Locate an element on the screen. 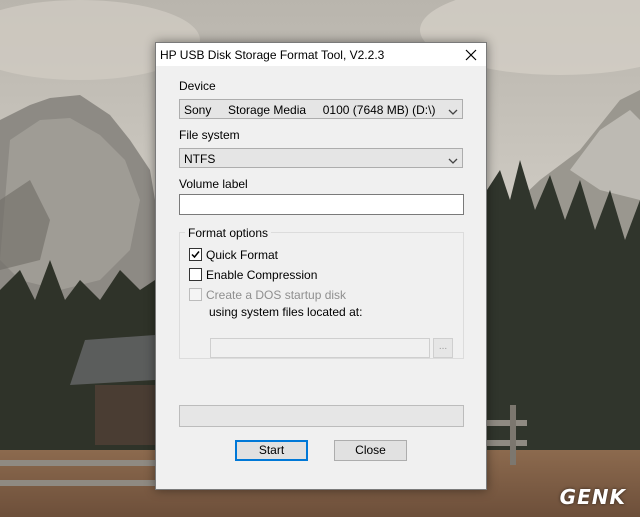 The height and width of the screenshot is (517, 640). start-button: Start is located at coordinates (271, 450).